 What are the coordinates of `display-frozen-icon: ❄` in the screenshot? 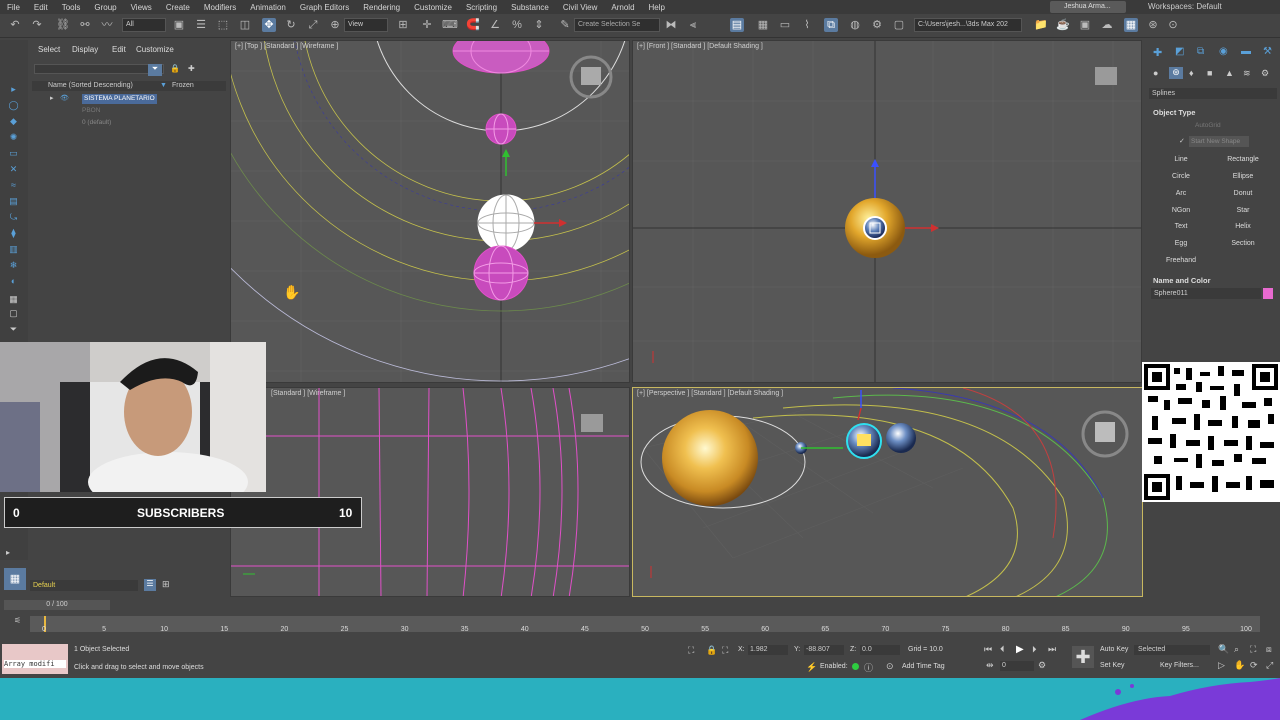 It's located at (13, 265).